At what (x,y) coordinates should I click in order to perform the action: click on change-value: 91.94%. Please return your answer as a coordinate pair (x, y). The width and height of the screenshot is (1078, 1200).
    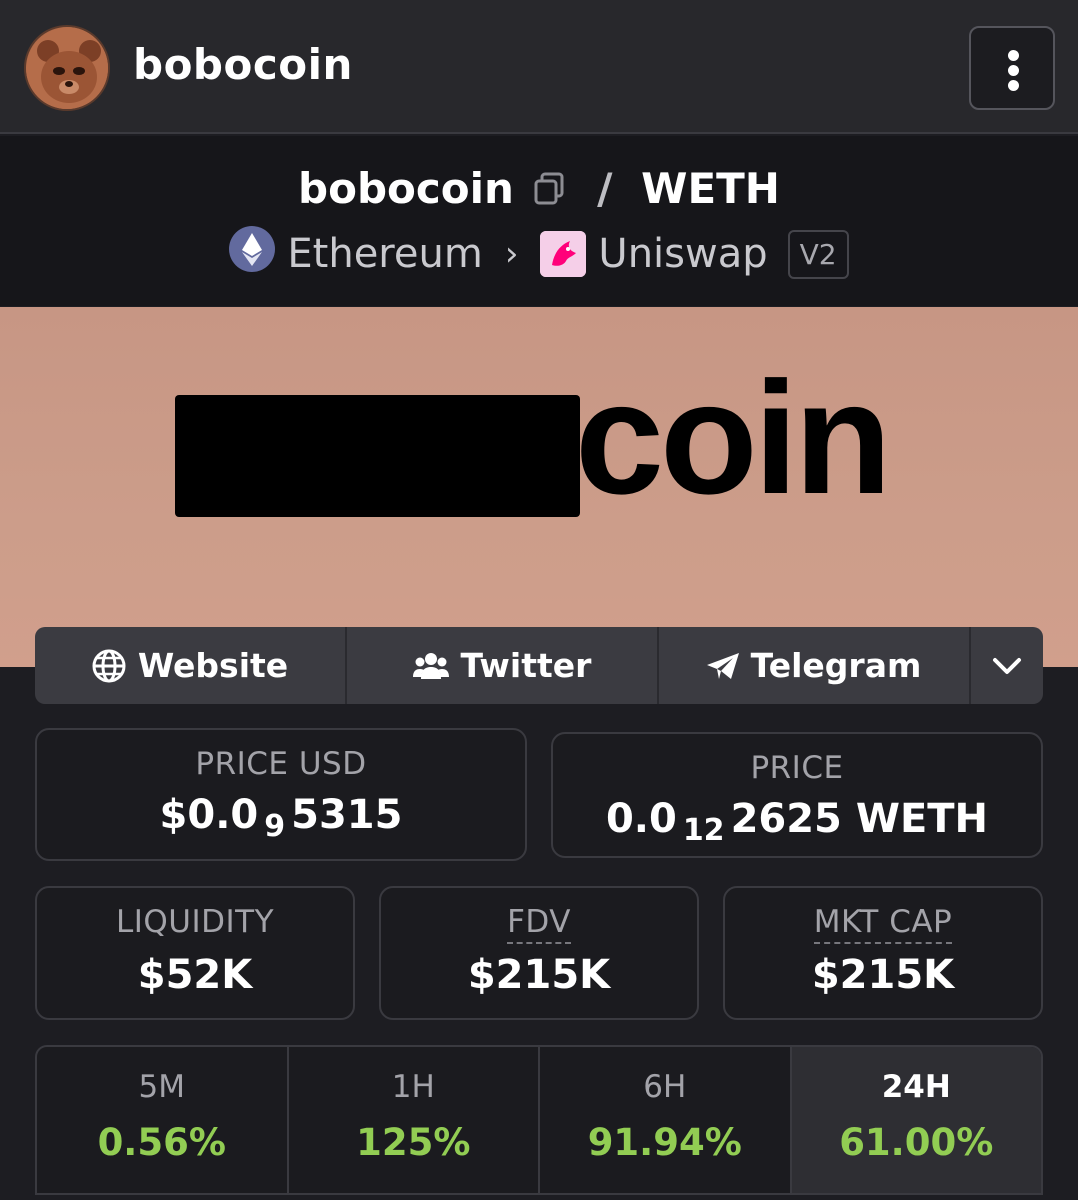
    Looking at the image, I should click on (664, 1142).